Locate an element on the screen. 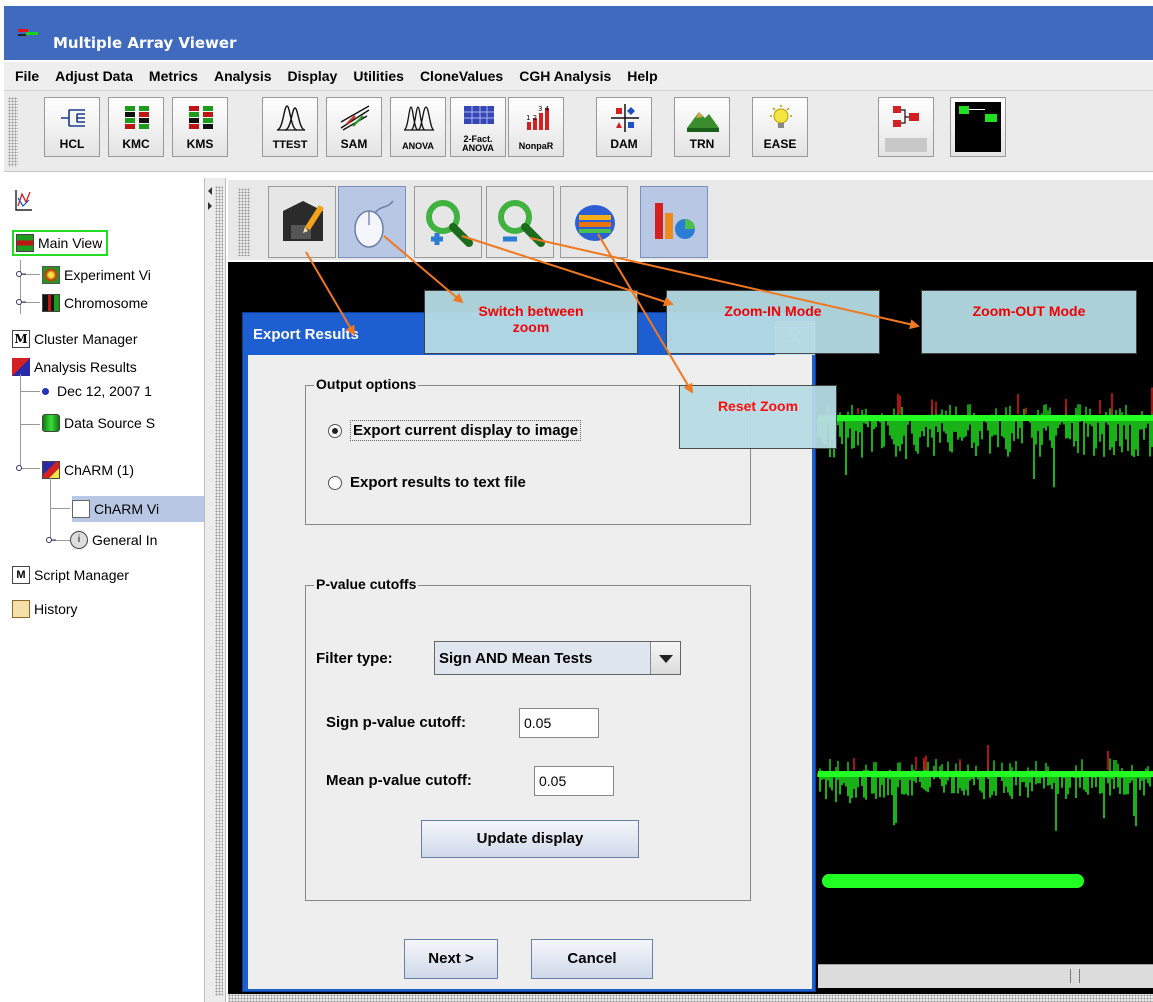 The height and width of the screenshot is (1002, 1153). nonpar-button: 1 2 3 4 NonpaR is located at coordinates (536, 127).